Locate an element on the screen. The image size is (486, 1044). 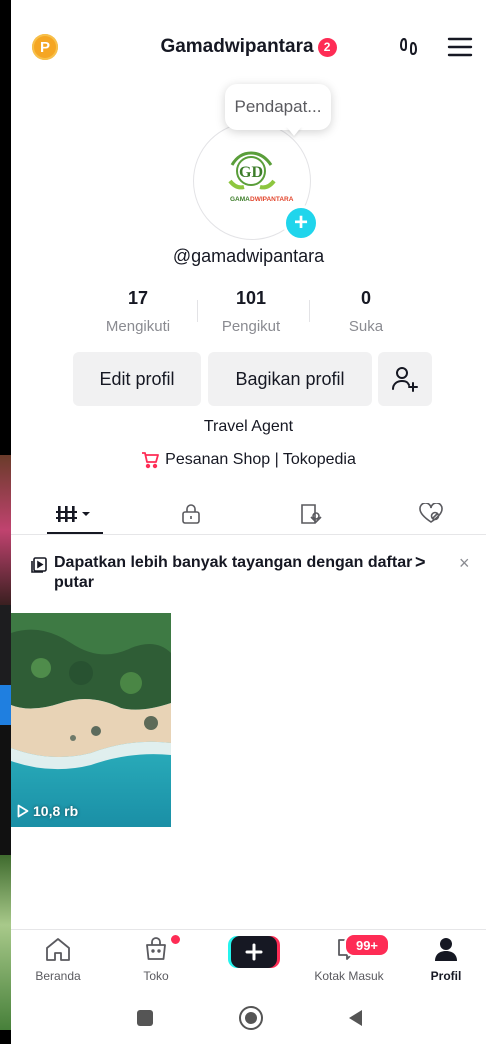
nav-home: Beranda is located at coordinates (58, 959).